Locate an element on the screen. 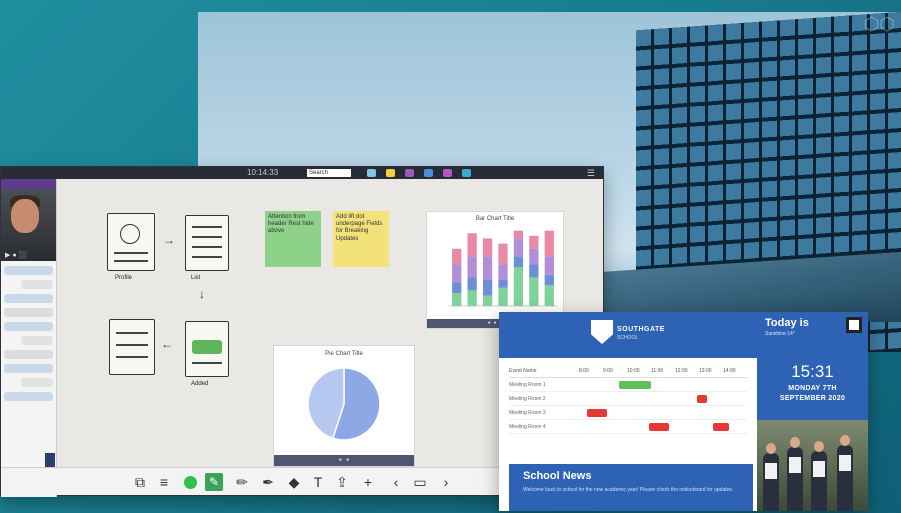 The width and height of the screenshot is (901, 513). schedule-header-cell: 8:00 is located at coordinates (584, 371).